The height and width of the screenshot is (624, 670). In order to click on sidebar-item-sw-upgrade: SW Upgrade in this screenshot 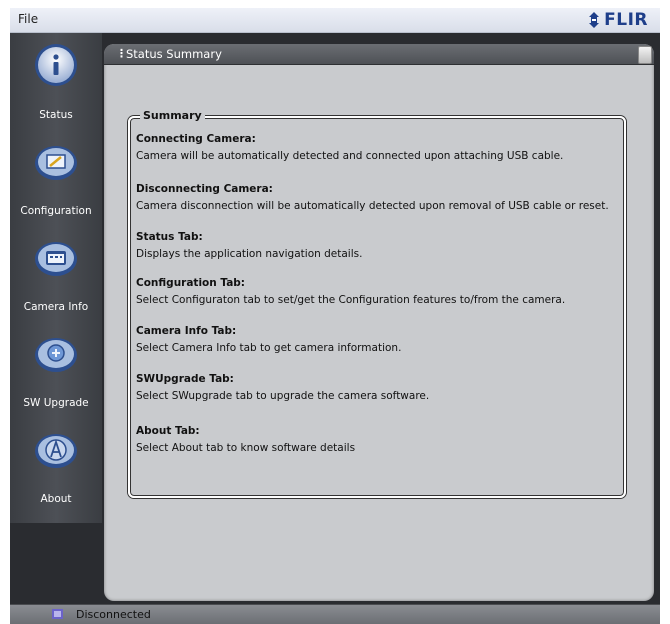, I will do `click(56, 369)`.